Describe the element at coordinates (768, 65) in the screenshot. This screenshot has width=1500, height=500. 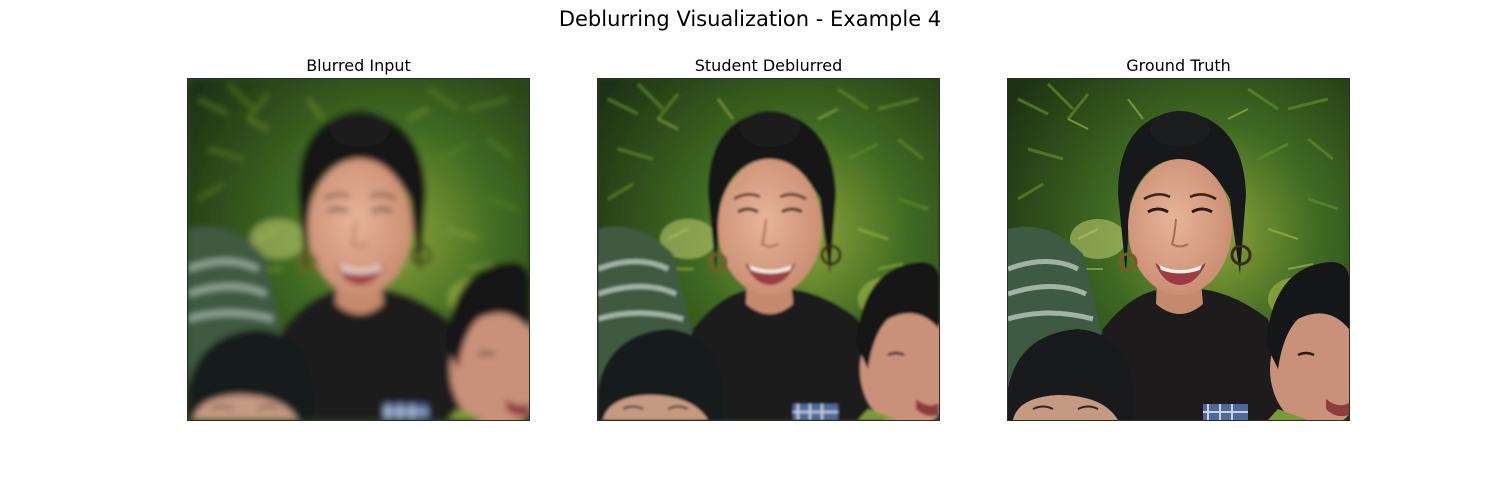
I see `panel-title: Student Deblurred` at that location.